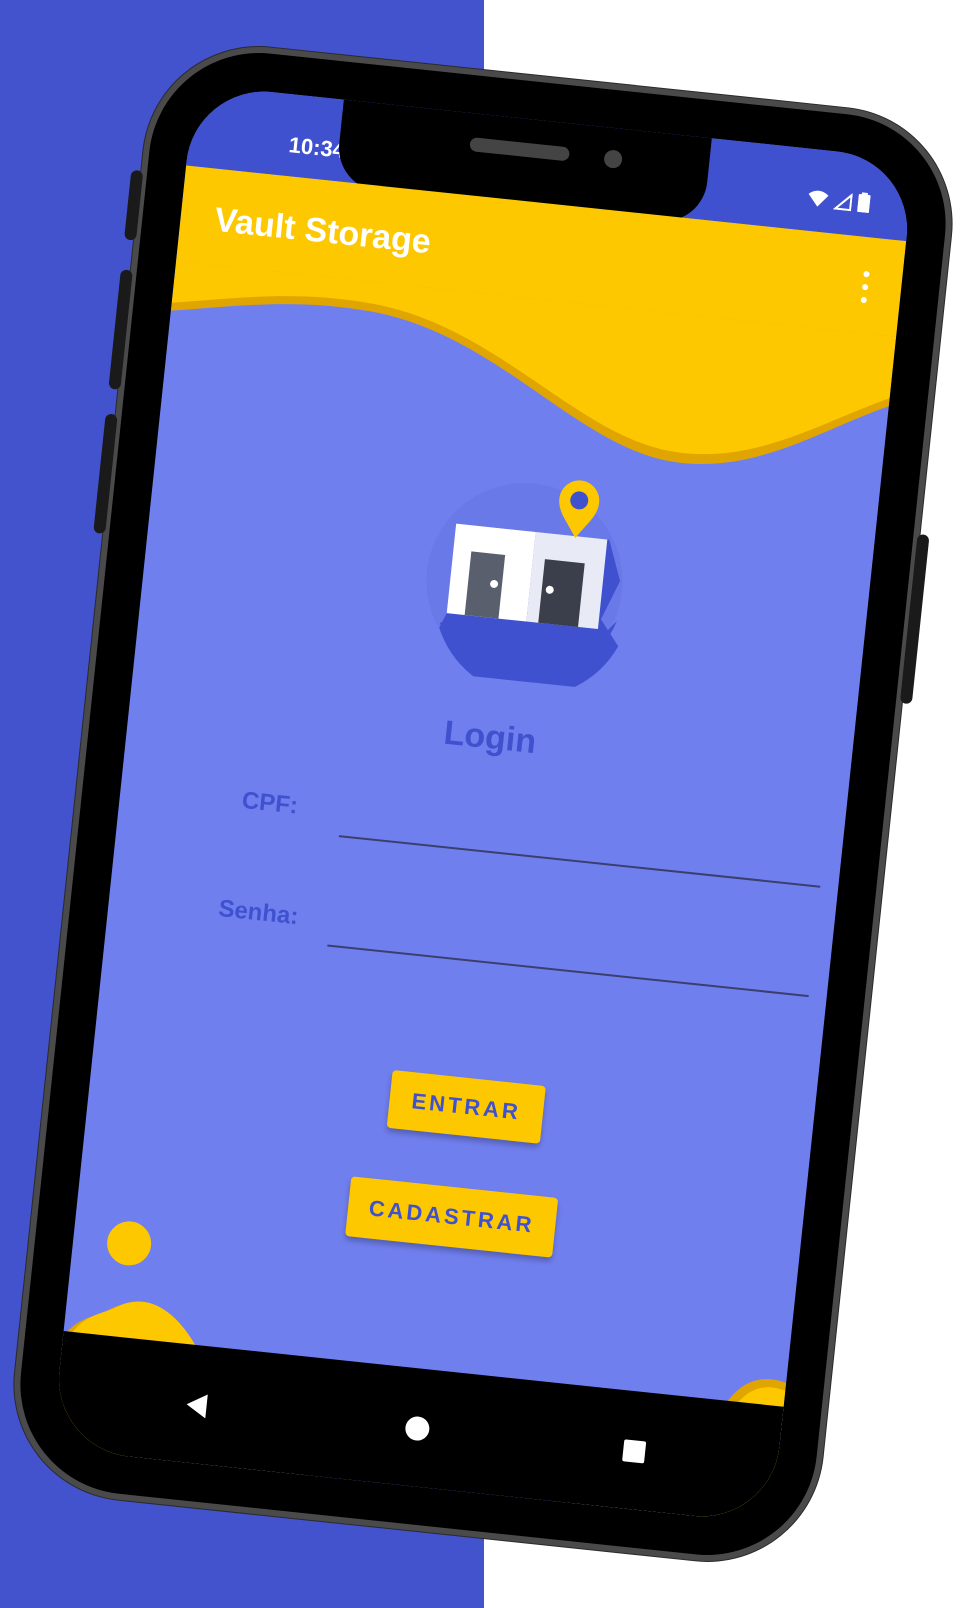 The image size is (964, 1608). Describe the element at coordinates (581, 840) in the screenshot. I see `cpf-input` at that location.